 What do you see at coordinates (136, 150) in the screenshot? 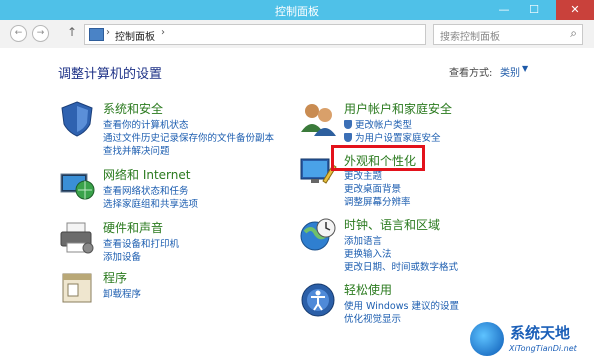
I see `link-troubleshoot: 查找并解决问题` at bounding box center [136, 150].